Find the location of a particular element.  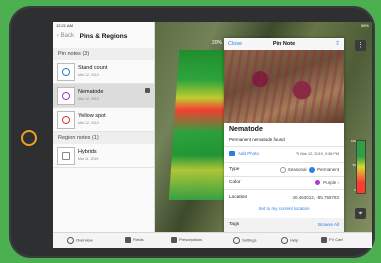

seasonal-option-label: Seasonal is located at coordinates (297, 170).